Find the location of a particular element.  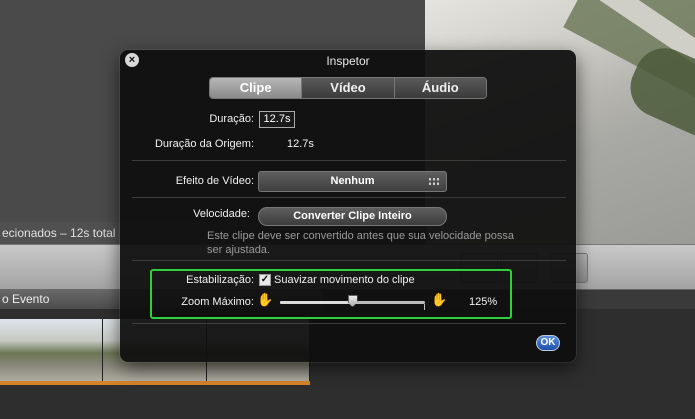

stabilization-label: Estabilização: is located at coordinates (197, 280).